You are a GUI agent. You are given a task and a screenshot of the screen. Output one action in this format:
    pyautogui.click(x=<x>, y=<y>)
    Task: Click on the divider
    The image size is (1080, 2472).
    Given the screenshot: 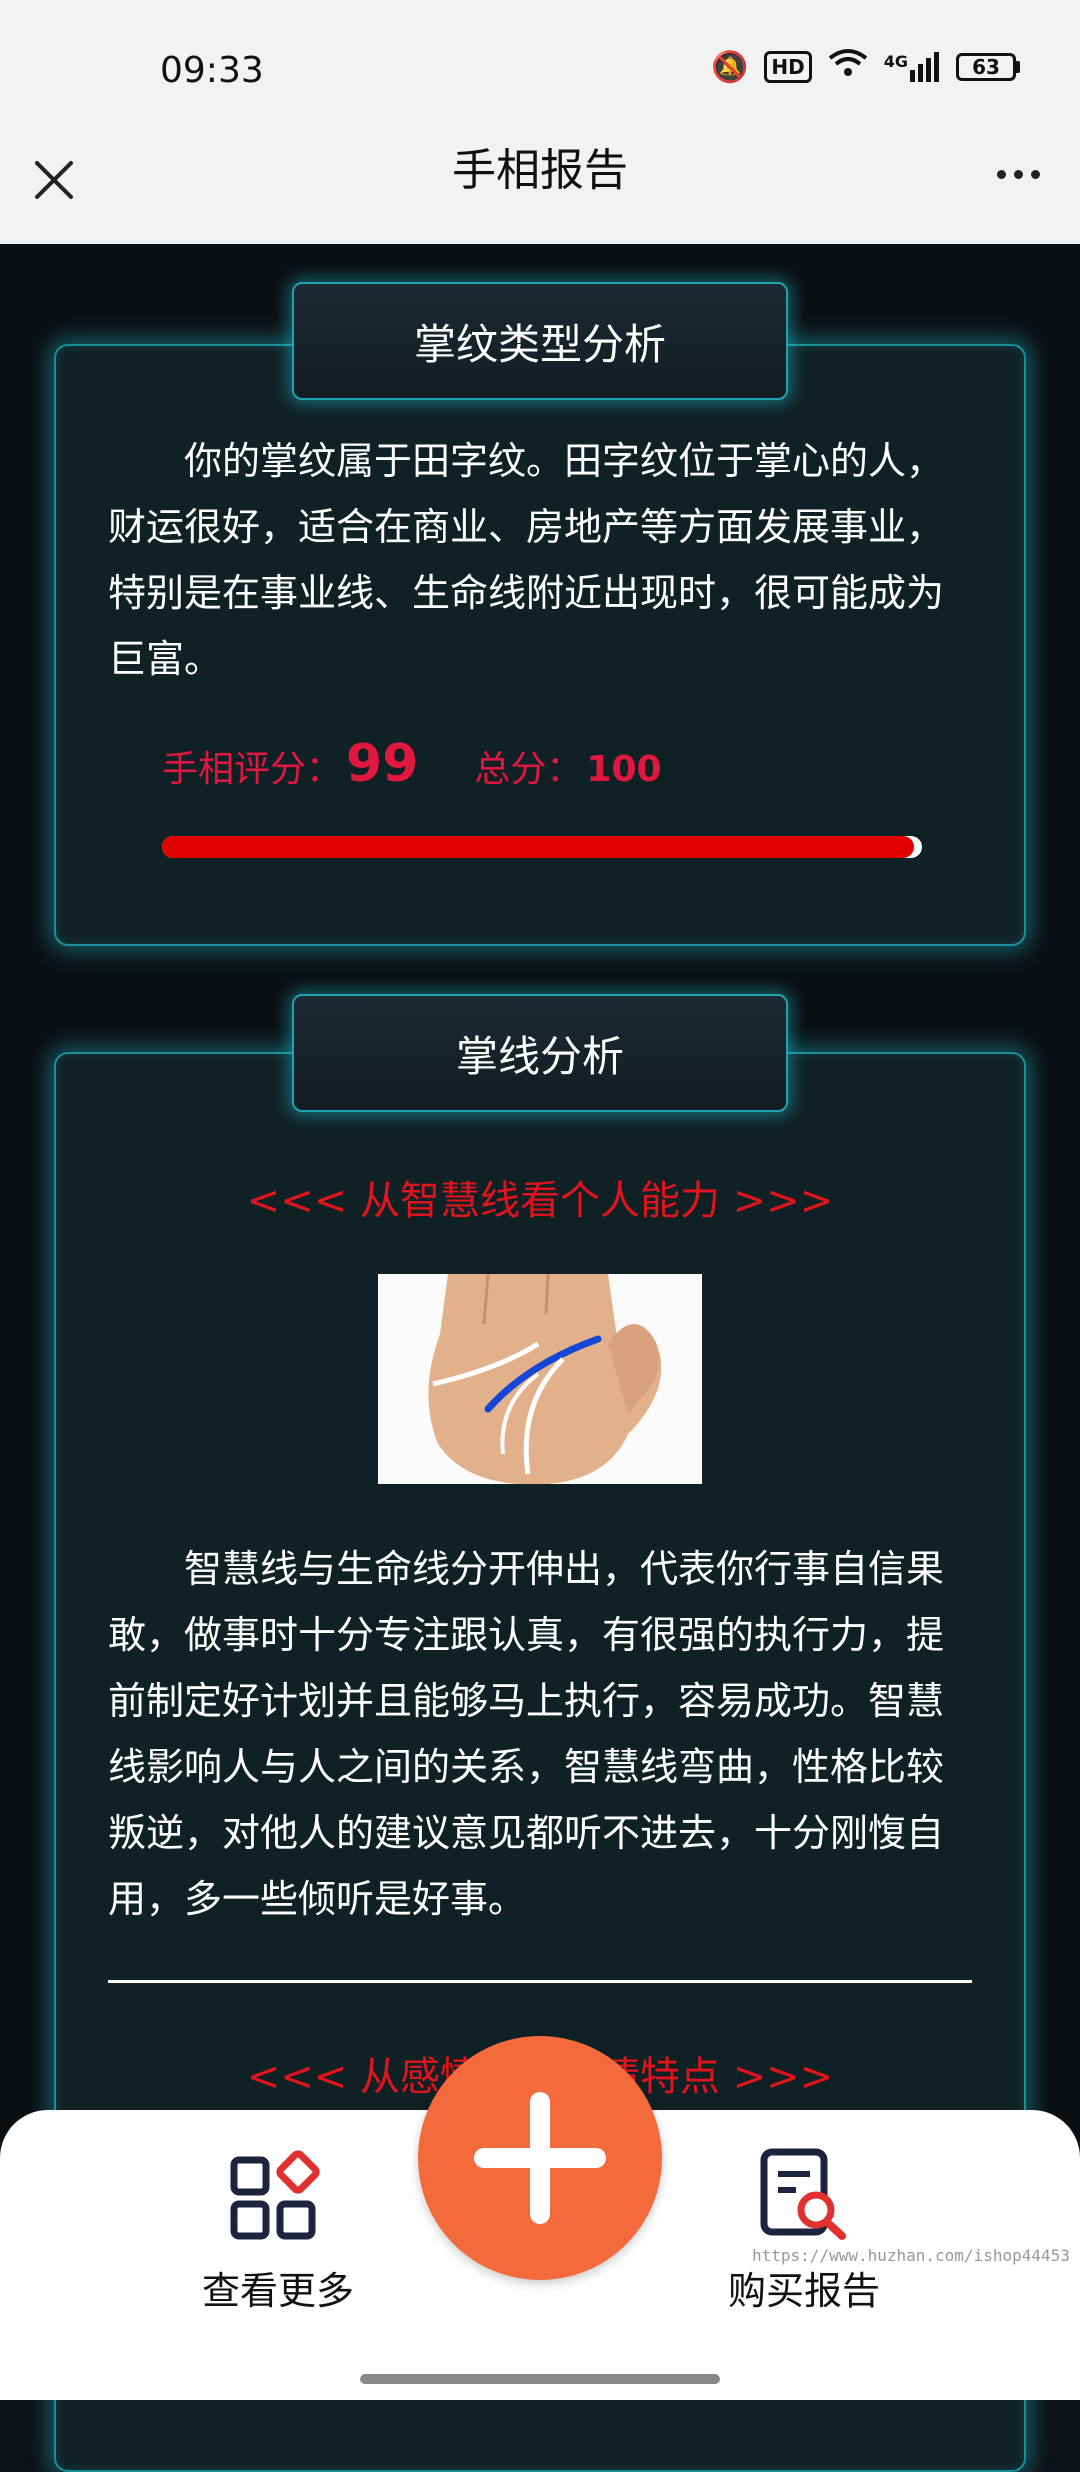 What is the action you would take?
    pyautogui.click(x=540, y=1981)
    